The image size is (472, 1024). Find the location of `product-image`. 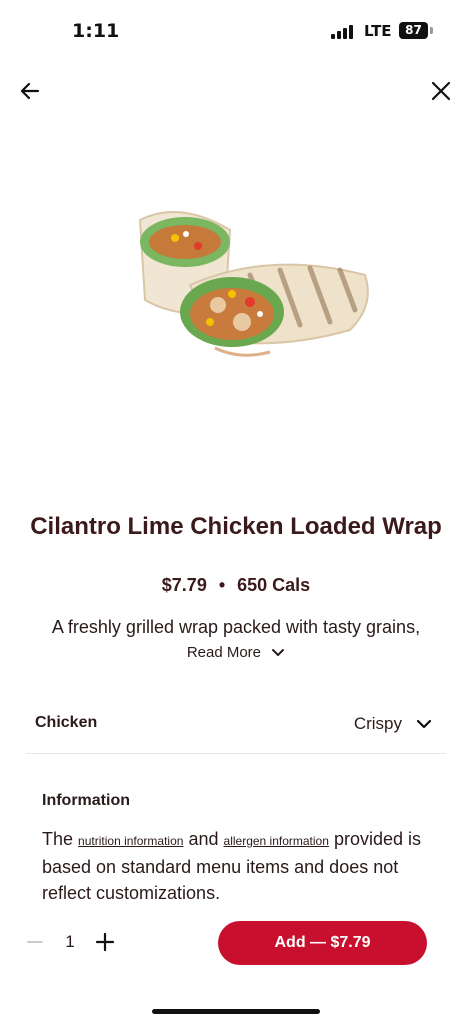

product-image is located at coordinates (250, 285).